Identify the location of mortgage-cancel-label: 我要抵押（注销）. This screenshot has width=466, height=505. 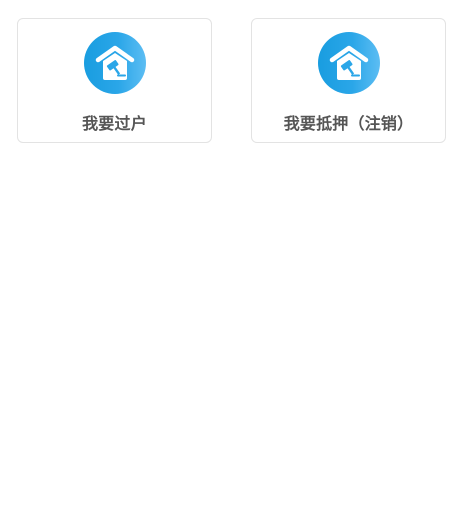
(348, 123).